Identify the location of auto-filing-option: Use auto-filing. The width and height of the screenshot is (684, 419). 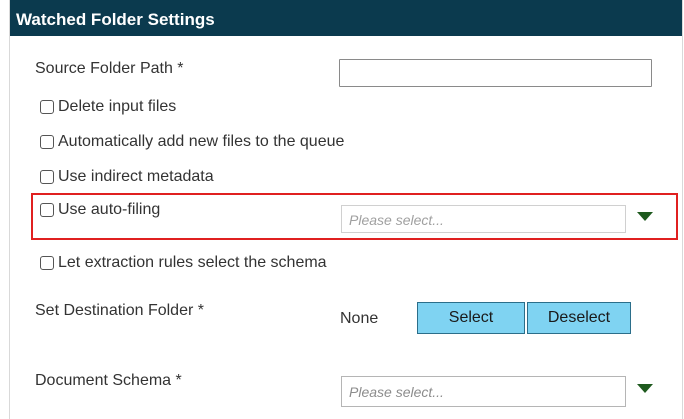
(100, 210).